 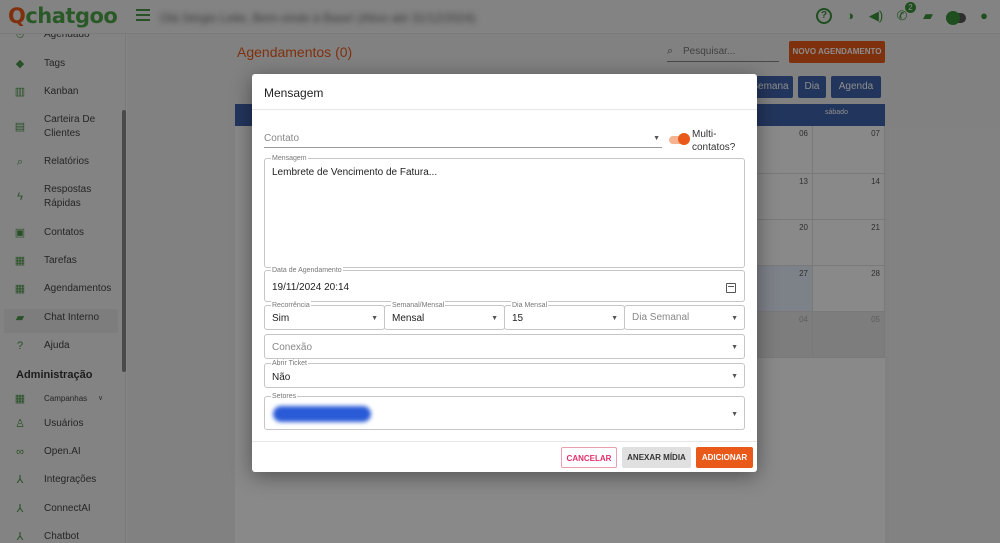 What do you see at coordinates (724, 457) in the screenshot?
I see `add-button: ADICIONAR` at bounding box center [724, 457].